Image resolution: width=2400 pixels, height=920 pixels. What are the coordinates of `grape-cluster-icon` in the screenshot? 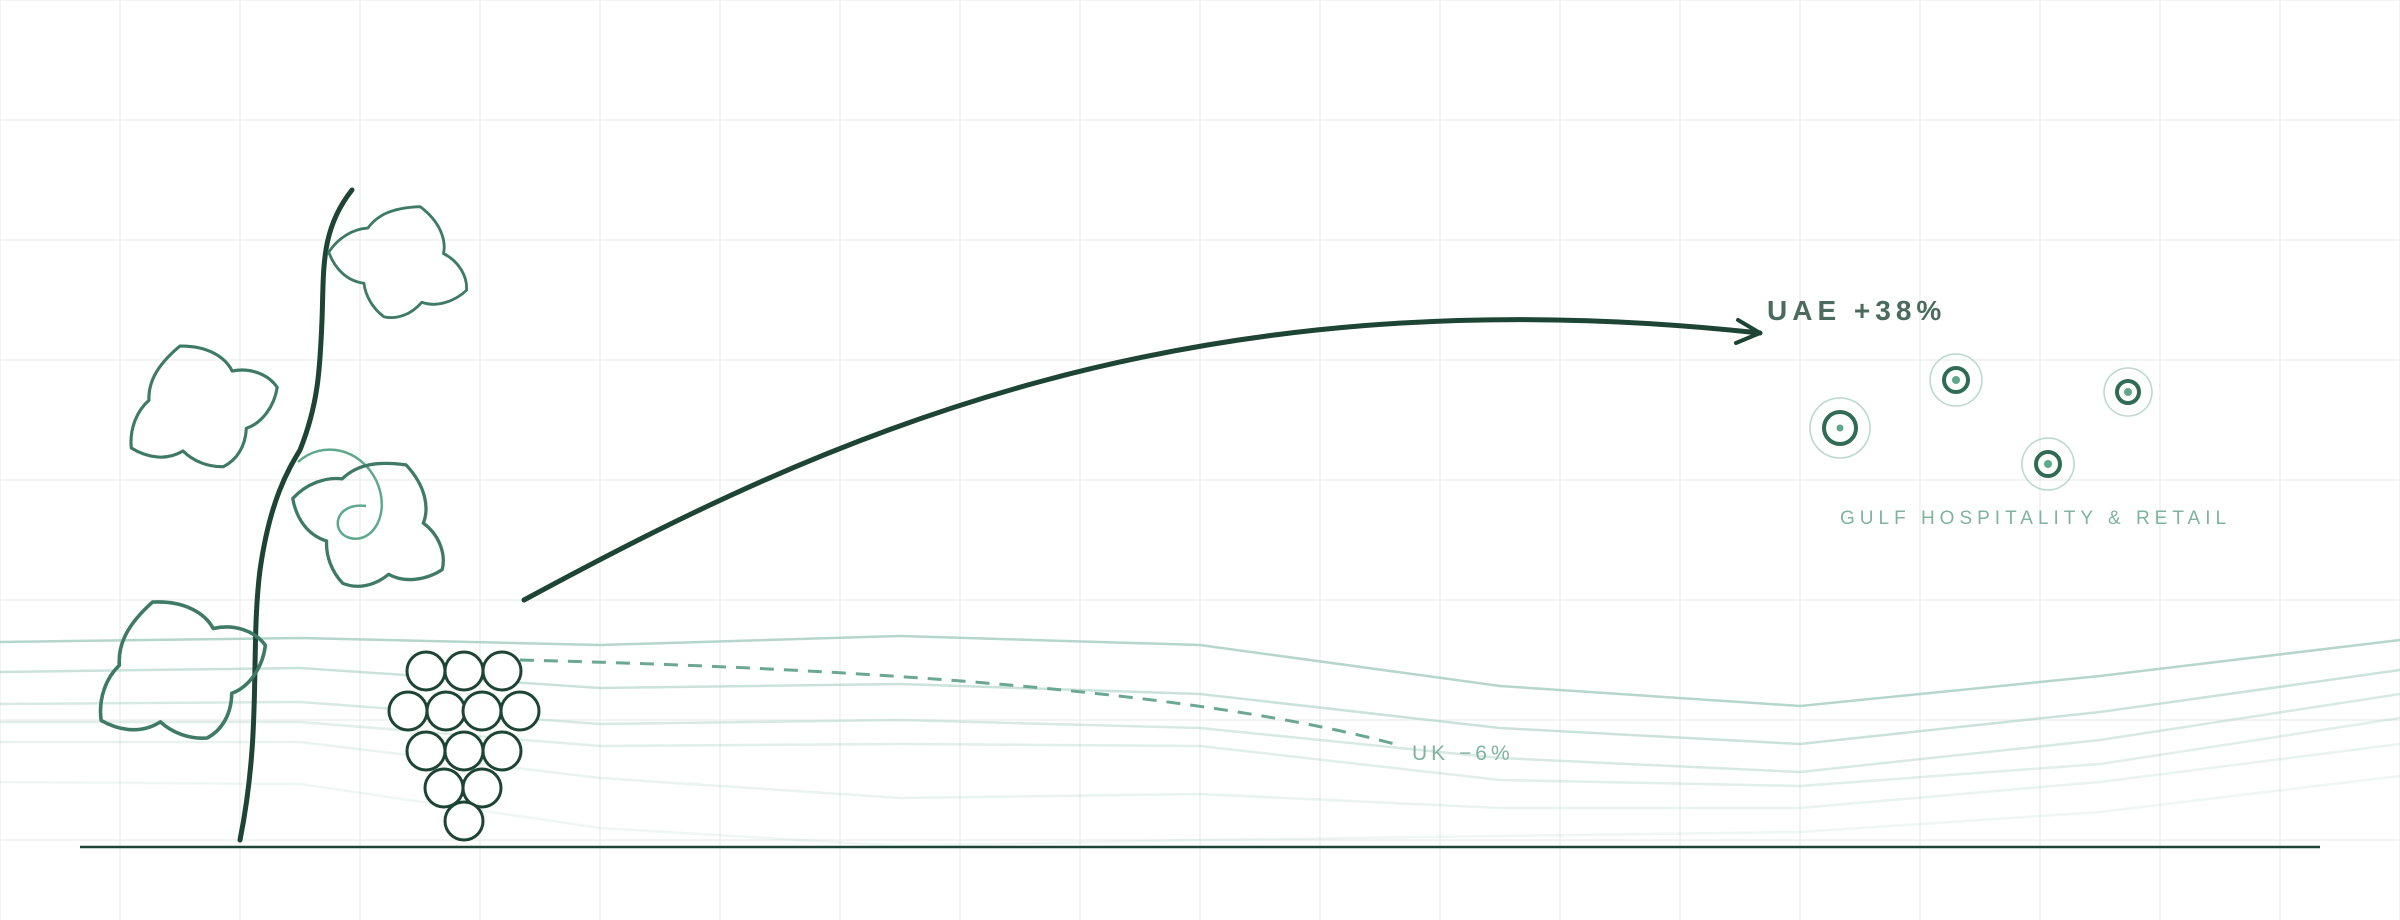 It's located at (464, 746).